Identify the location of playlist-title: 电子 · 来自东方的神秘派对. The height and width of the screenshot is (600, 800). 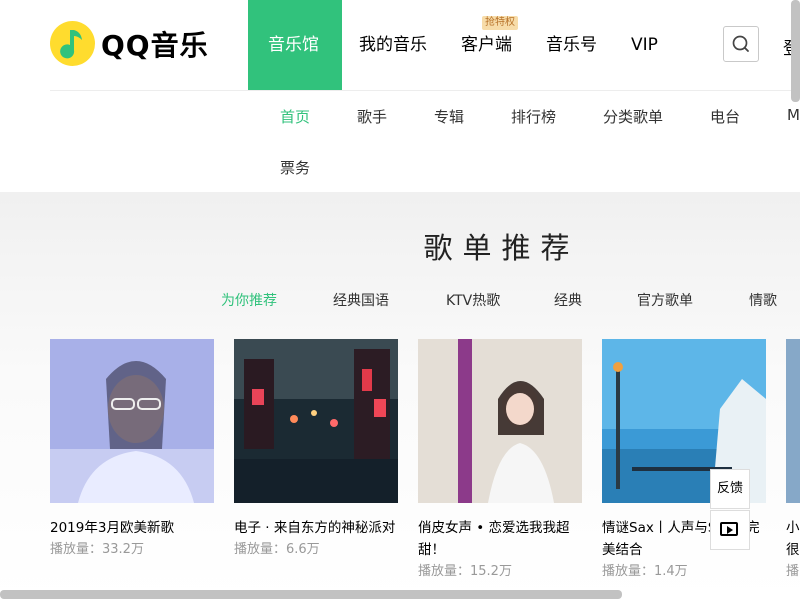
(316, 528).